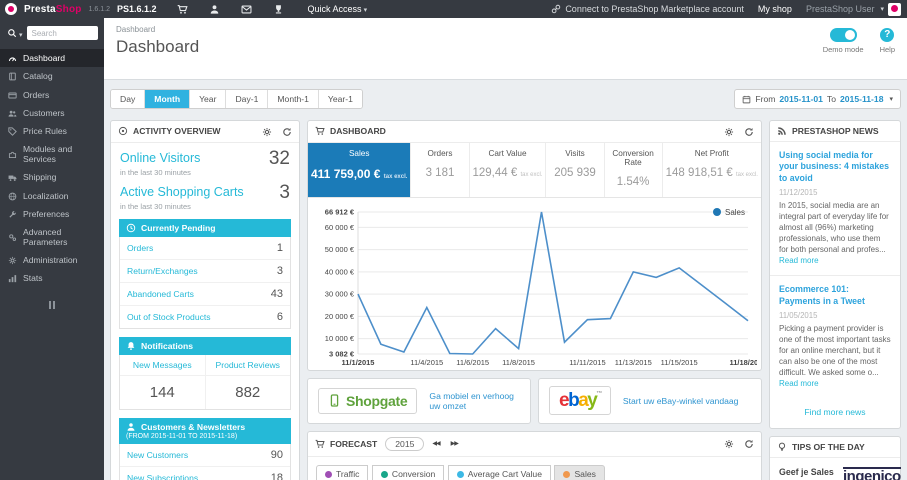  I want to click on toggle-traffic: Traffic, so click(342, 472).